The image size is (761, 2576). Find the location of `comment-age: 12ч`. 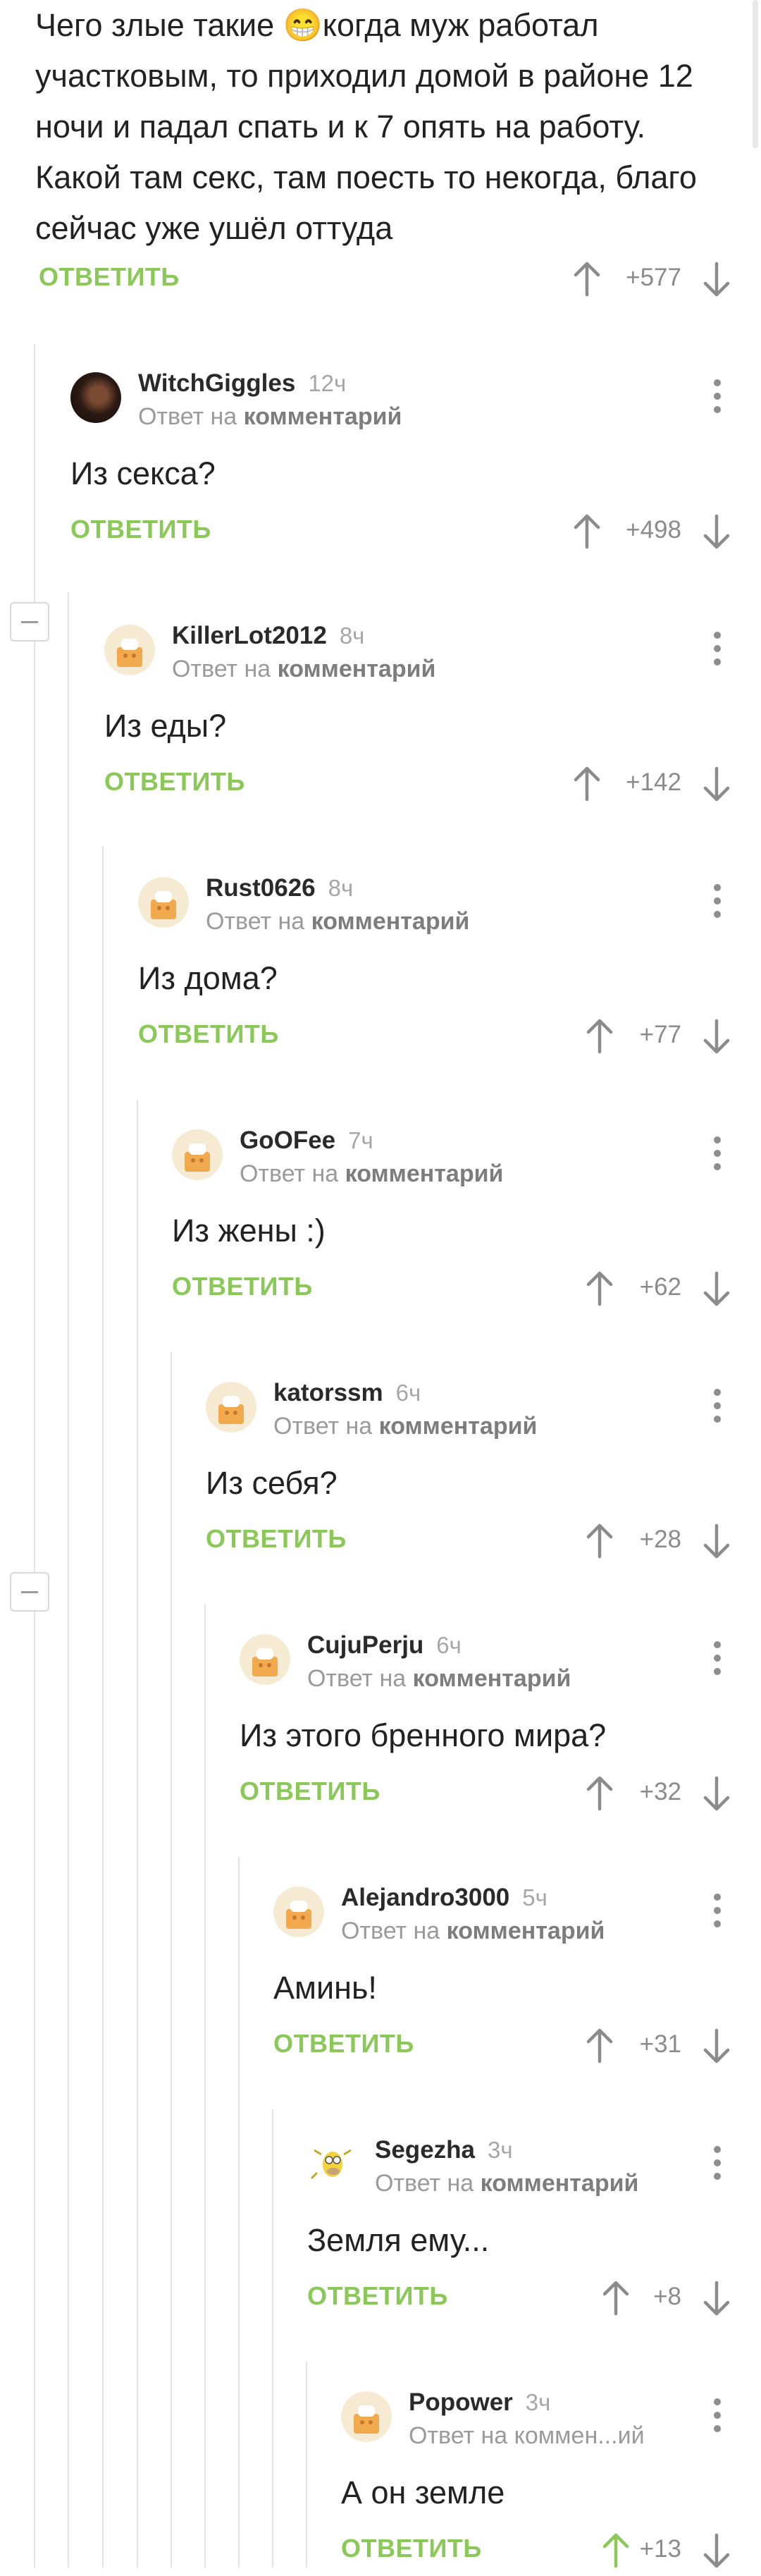

comment-age: 12ч is located at coordinates (327, 383).